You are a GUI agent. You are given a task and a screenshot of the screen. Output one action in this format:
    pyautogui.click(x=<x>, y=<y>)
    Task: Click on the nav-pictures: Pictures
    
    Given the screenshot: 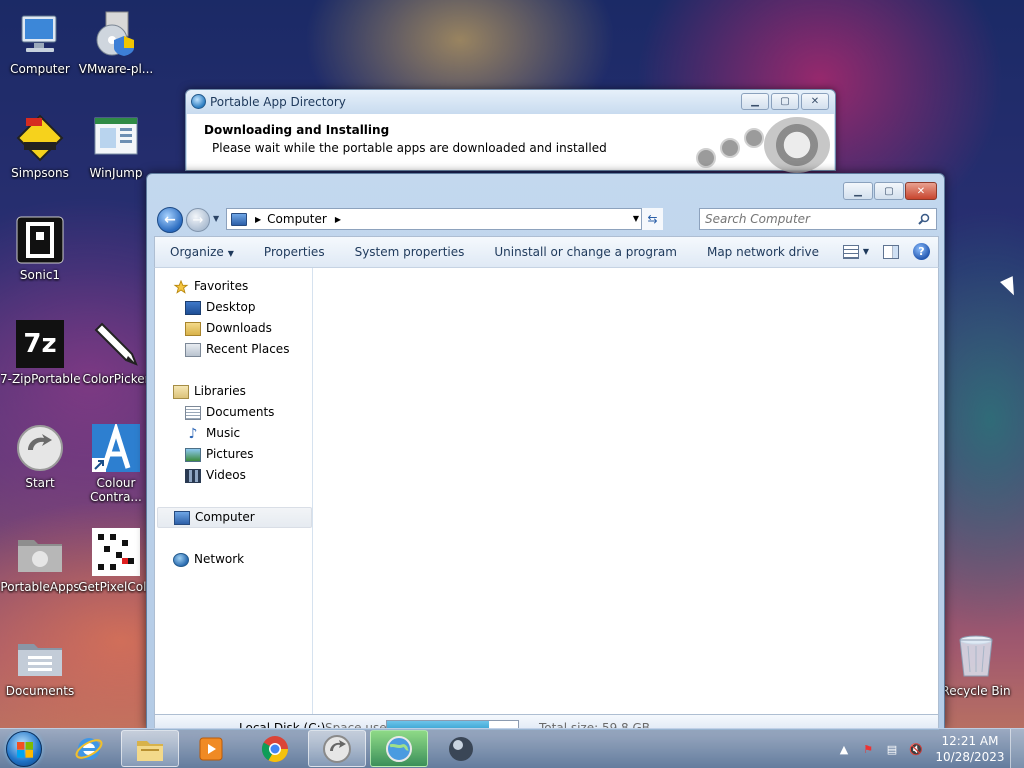 What is the action you would take?
    pyautogui.click(x=219, y=454)
    